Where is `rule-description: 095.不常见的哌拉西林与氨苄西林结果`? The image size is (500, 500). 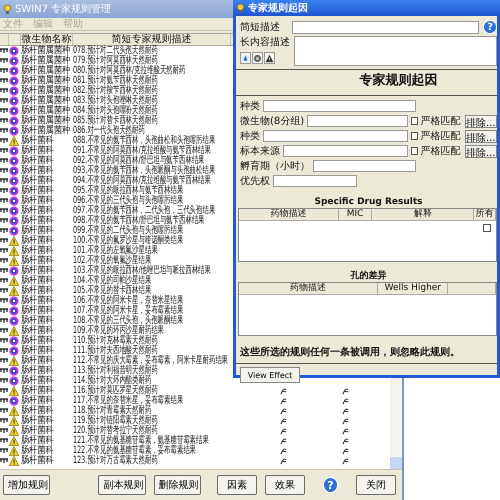
rule-description: 095.不常见的哌拉西林与氨苄西林结果 is located at coordinates (128, 191).